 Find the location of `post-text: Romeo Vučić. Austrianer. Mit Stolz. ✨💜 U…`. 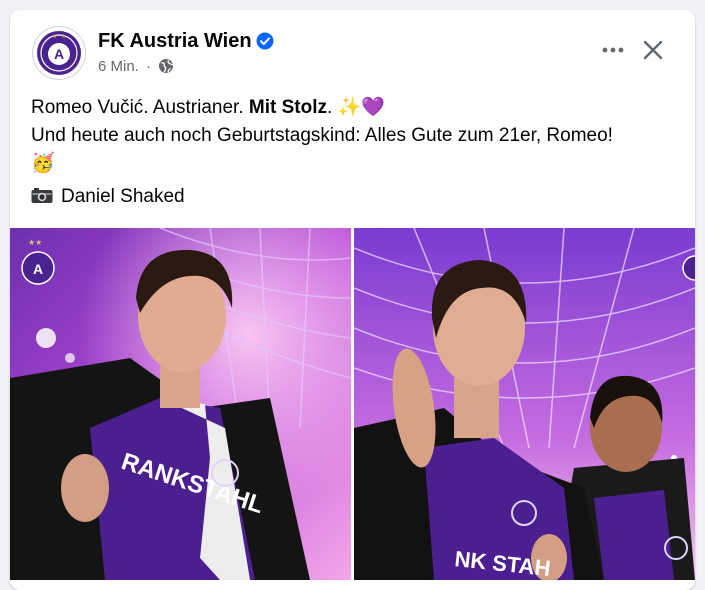

post-text: Romeo Vučić. Austrianer. Mit Stolz. ✨💜 U… is located at coordinates (356, 136).